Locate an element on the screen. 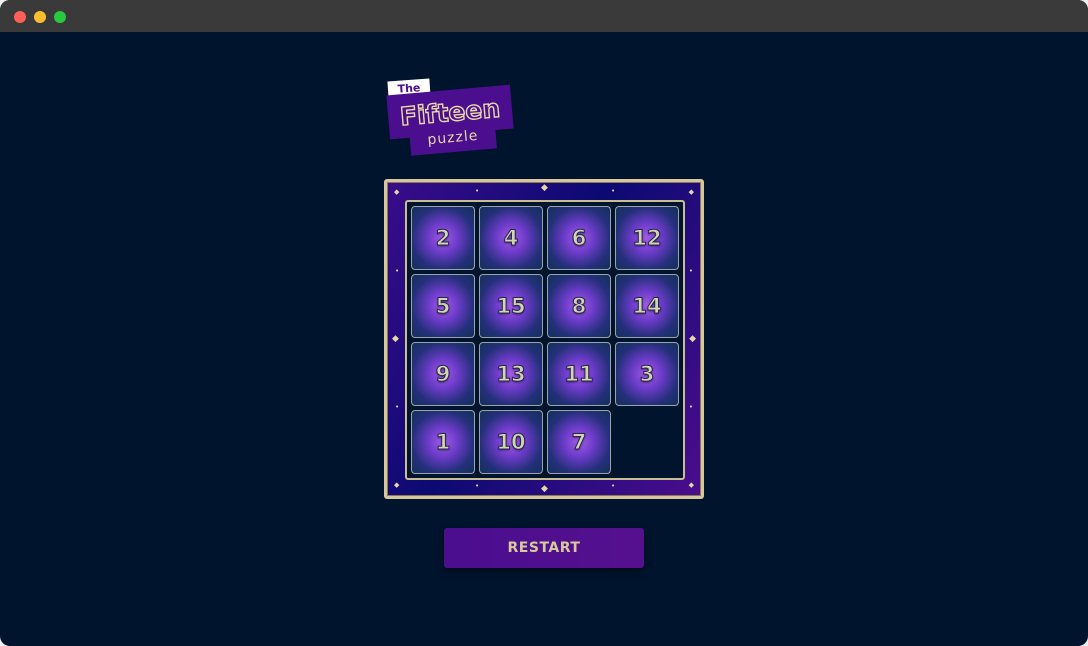 This screenshot has width=1088, height=646. puzzle-tile: 15 is located at coordinates (511, 306).